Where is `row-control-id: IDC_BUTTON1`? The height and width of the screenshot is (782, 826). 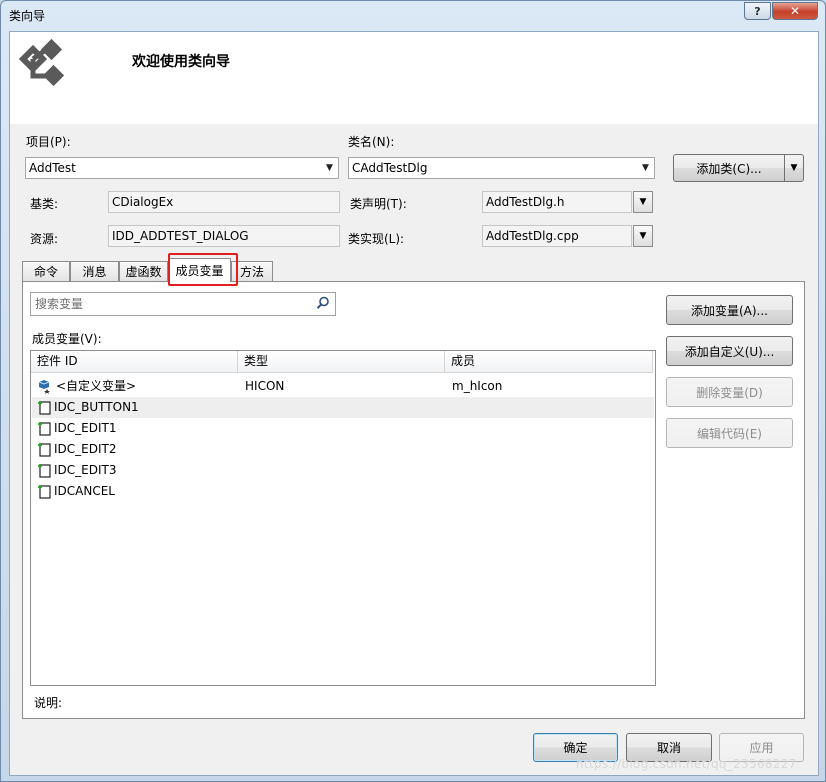 row-control-id: IDC_BUTTON1 is located at coordinates (96, 407).